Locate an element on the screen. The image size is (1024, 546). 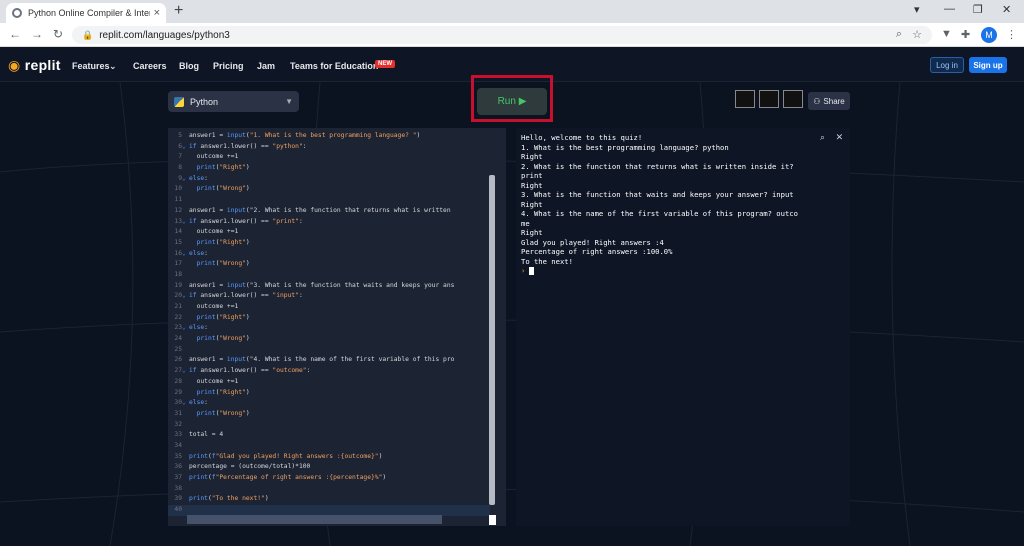
code-line: 14 outcome +=1 is located at coordinates (329, 232).